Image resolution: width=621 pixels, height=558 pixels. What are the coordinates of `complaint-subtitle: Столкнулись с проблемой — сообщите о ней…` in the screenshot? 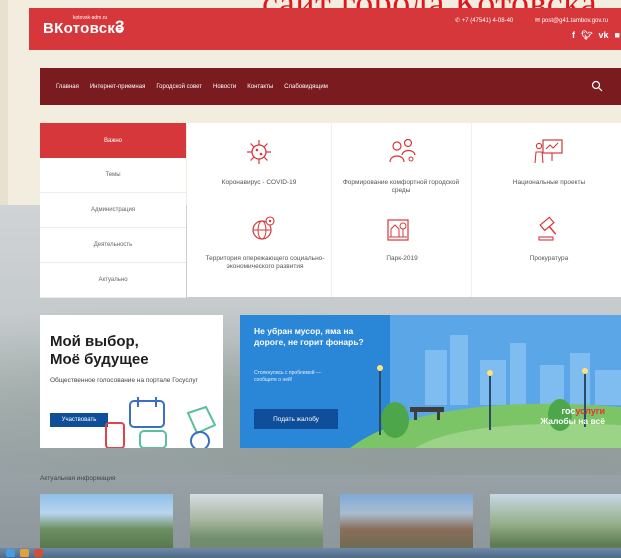 It's located at (287, 376).